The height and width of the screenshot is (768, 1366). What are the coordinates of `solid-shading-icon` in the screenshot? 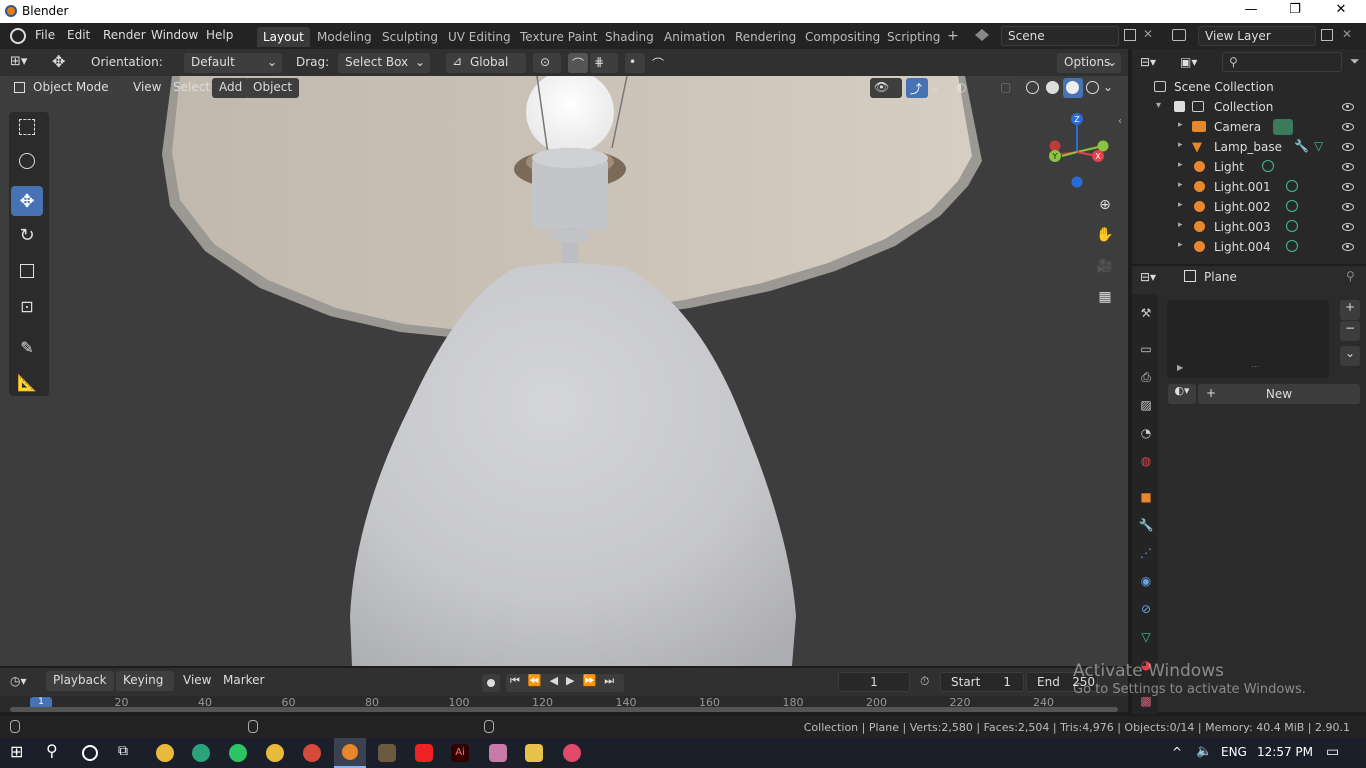 It's located at (1052, 87).